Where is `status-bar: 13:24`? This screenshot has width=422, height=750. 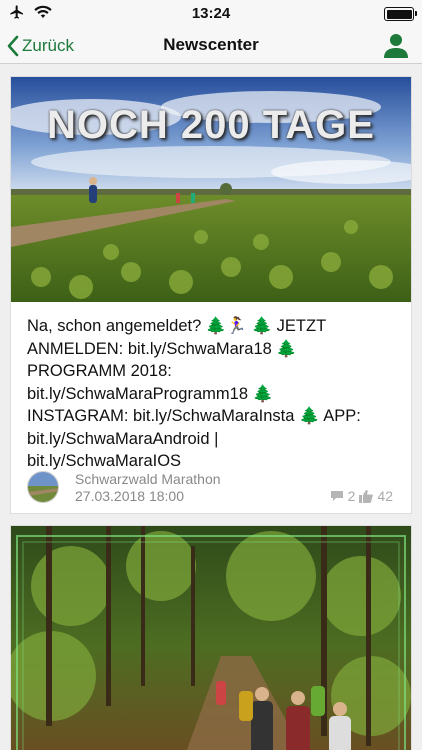
status-bar: 13:24 is located at coordinates (211, 14).